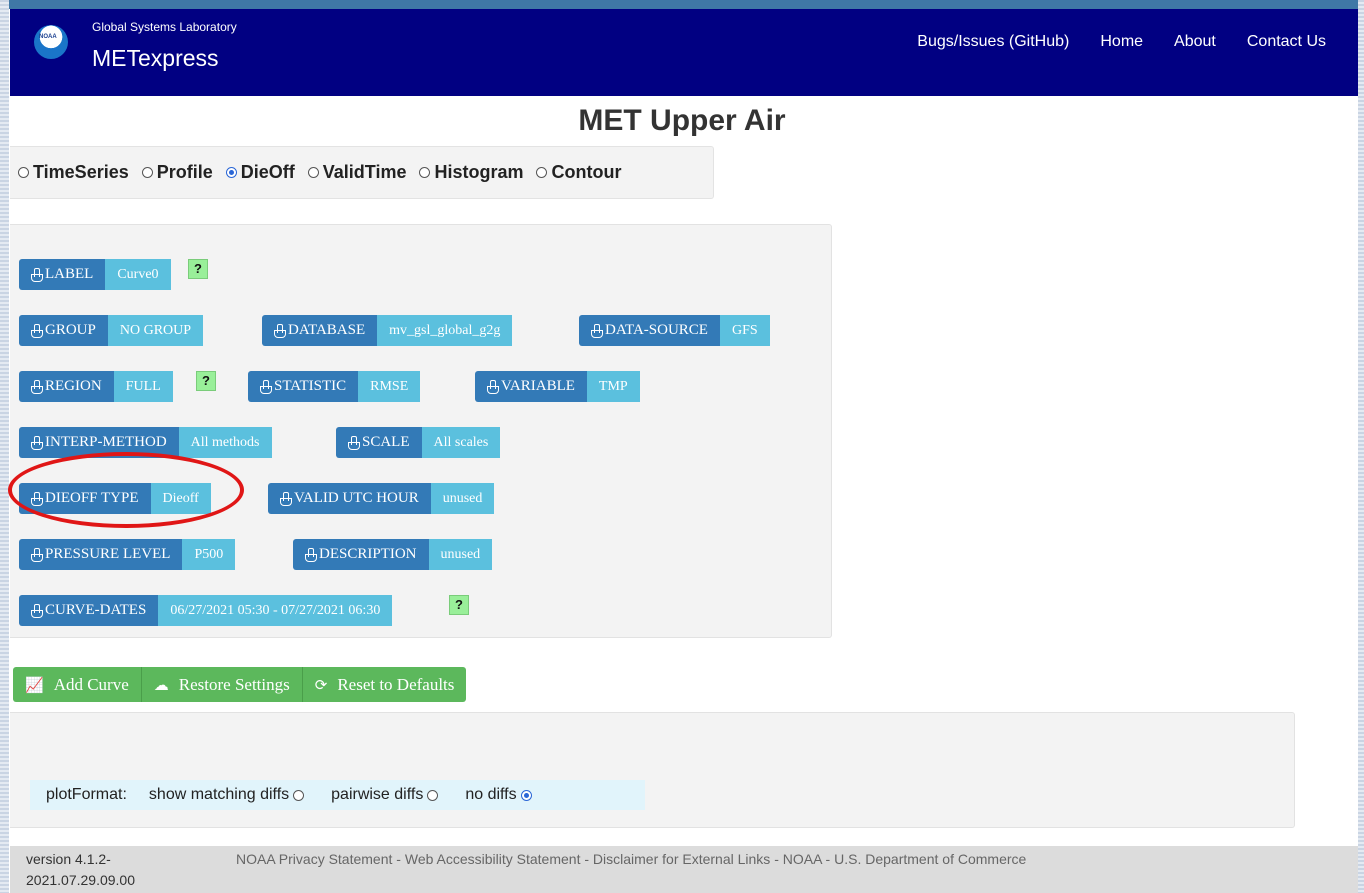  What do you see at coordinates (381, 498) in the screenshot?
I see `param-valid-utc-hour-button: VALID UTC HOUR unused` at bounding box center [381, 498].